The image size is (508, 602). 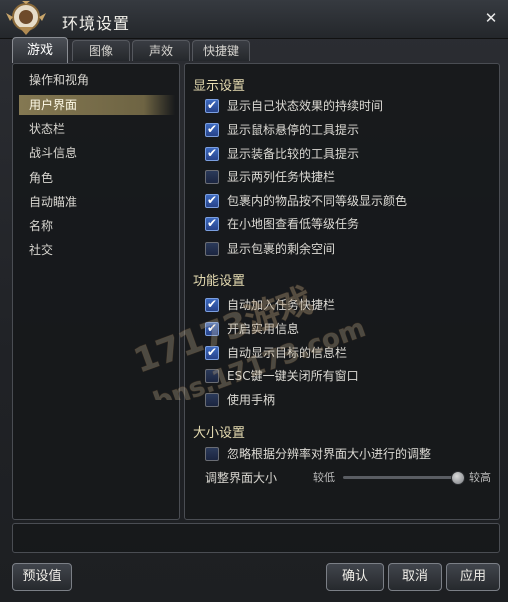 What do you see at coordinates (221, 50) in the screenshot?
I see `tab-hotkeys: 快捷键` at bounding box center [221, 50].